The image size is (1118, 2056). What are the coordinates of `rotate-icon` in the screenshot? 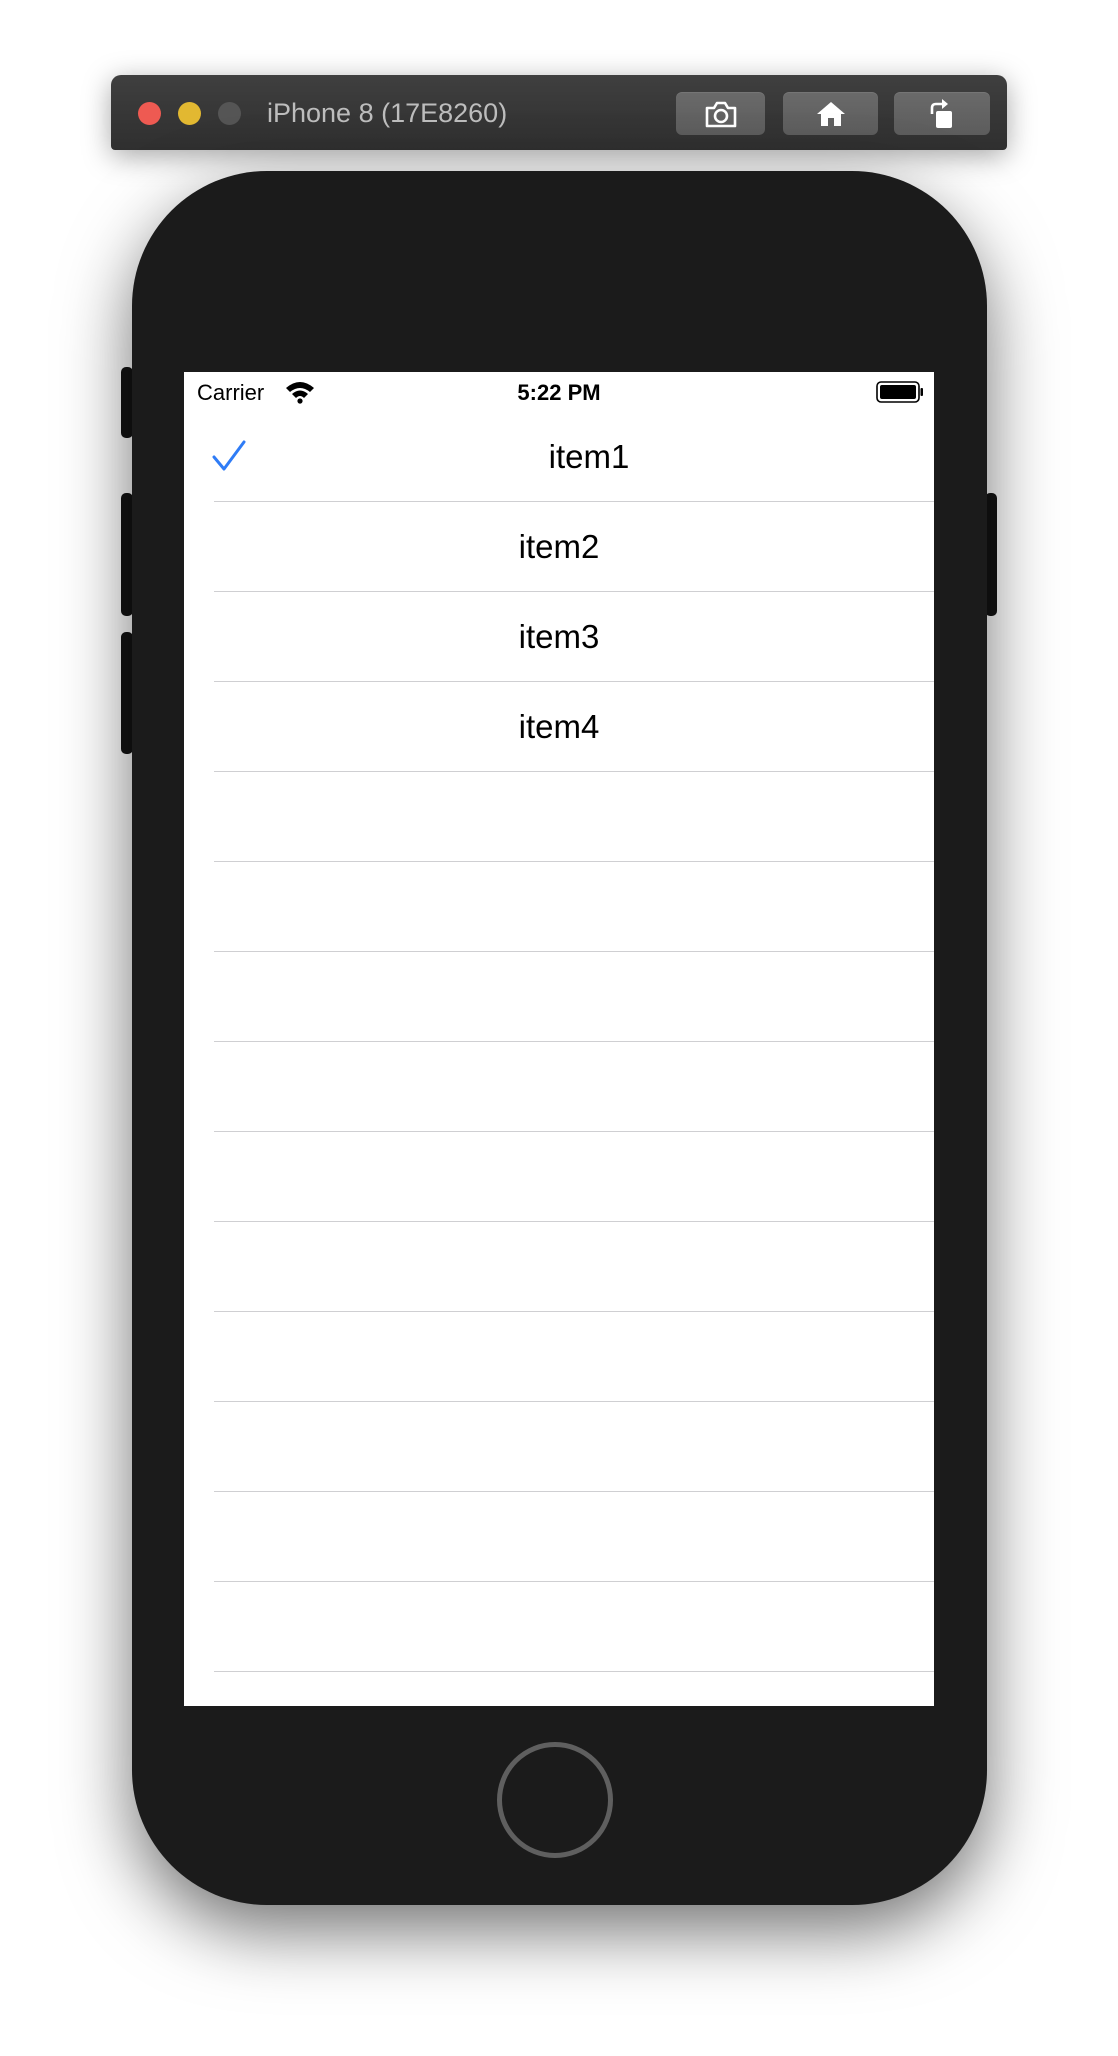 It's located at (941, 113).